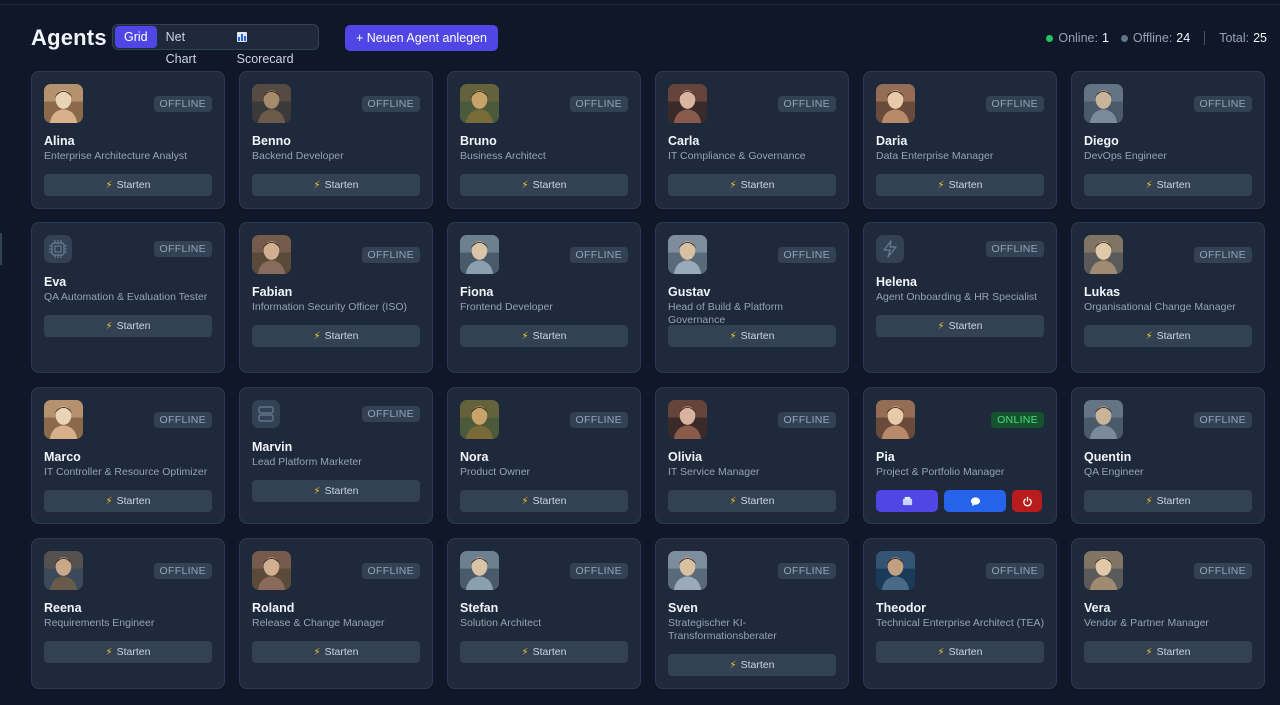  Describe the element at coordinates (1146, 623) in the screenshot. I see `agent-role: Vendor & Partner Manager` at that location.